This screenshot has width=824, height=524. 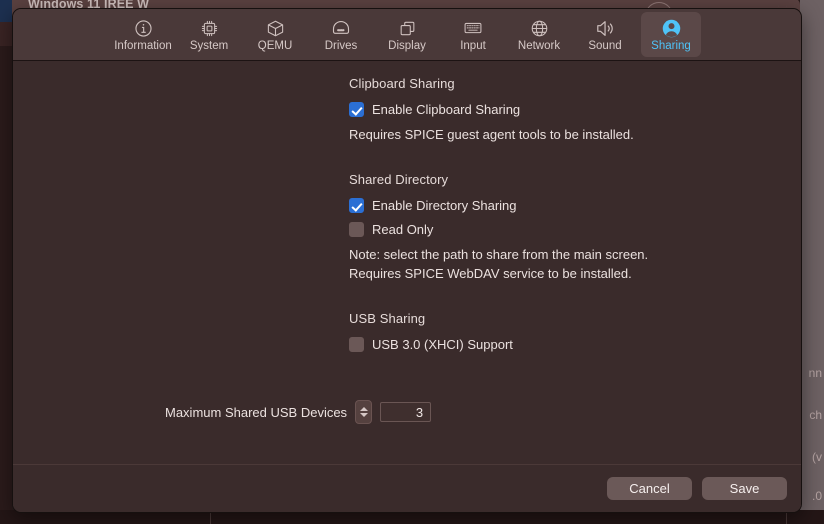 I want to click on background-left-strip, so click(x=6, y=262).